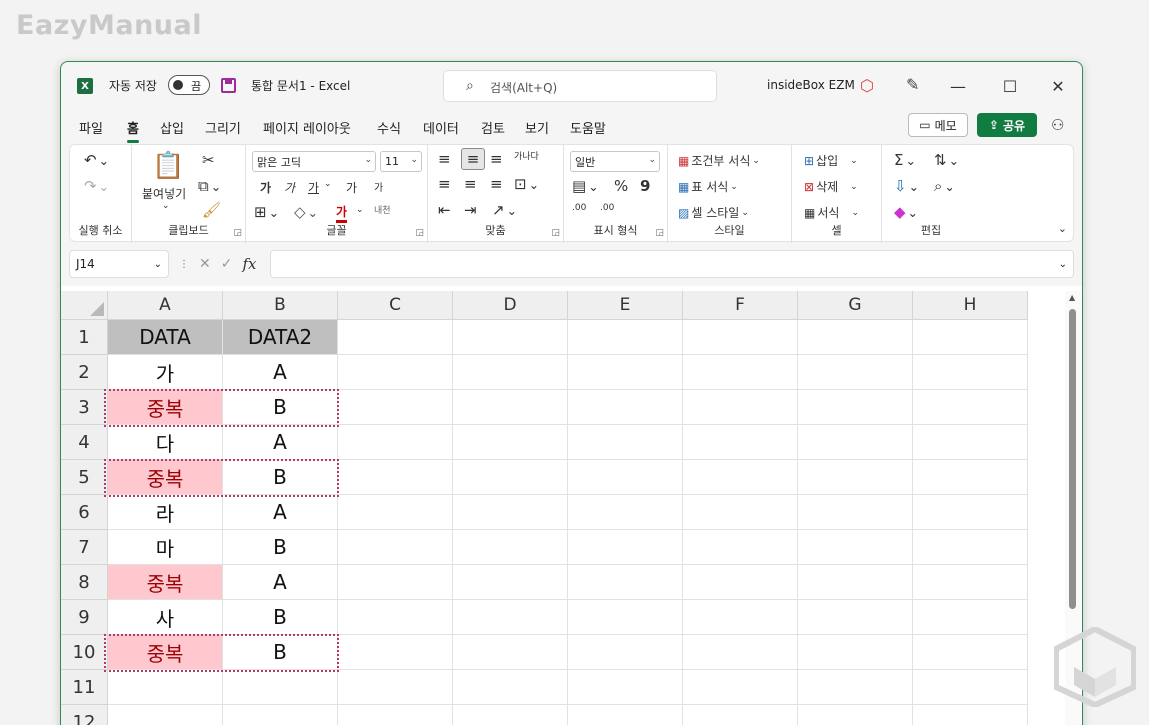 The image size is (1149, 725). I want to click on cell-style-button: ▨ 셀 스타일 ⌄, so click(713, 212).